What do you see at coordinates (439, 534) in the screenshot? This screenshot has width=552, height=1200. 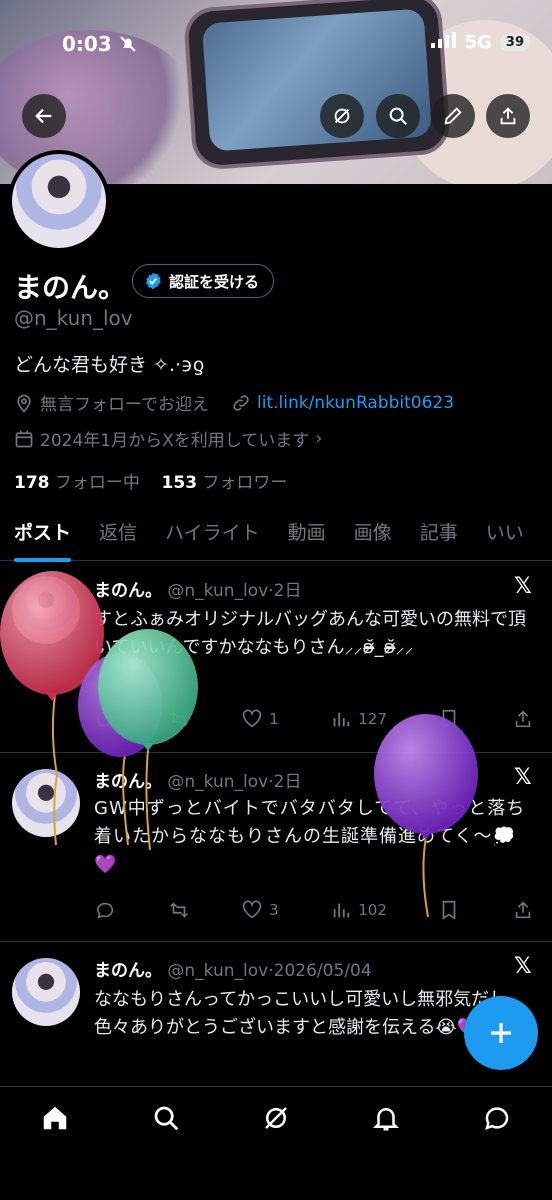 I see `tab-articles: 記事` at bounding box center [439, 534].